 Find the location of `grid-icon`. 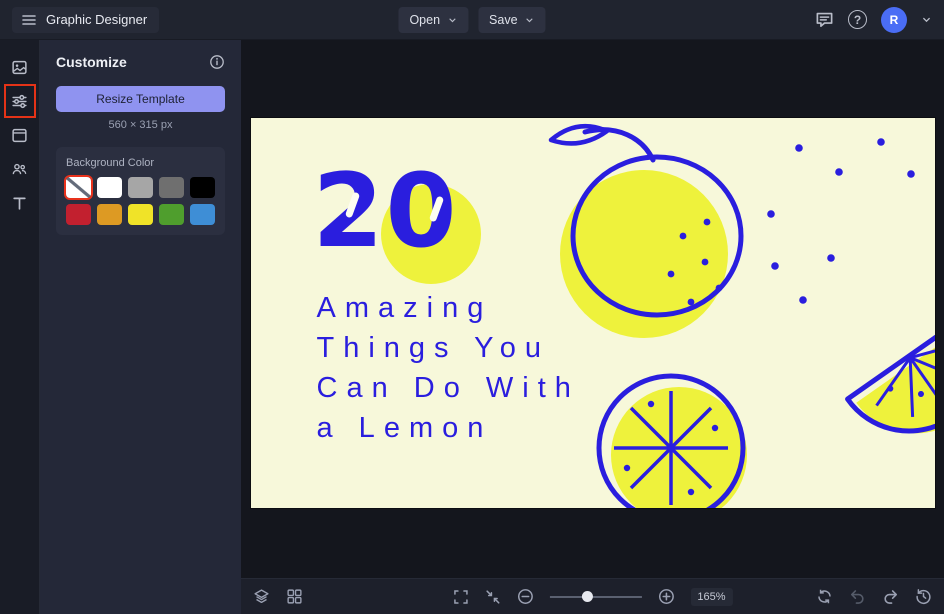

grid-icon is located at coordinates (294, 596).